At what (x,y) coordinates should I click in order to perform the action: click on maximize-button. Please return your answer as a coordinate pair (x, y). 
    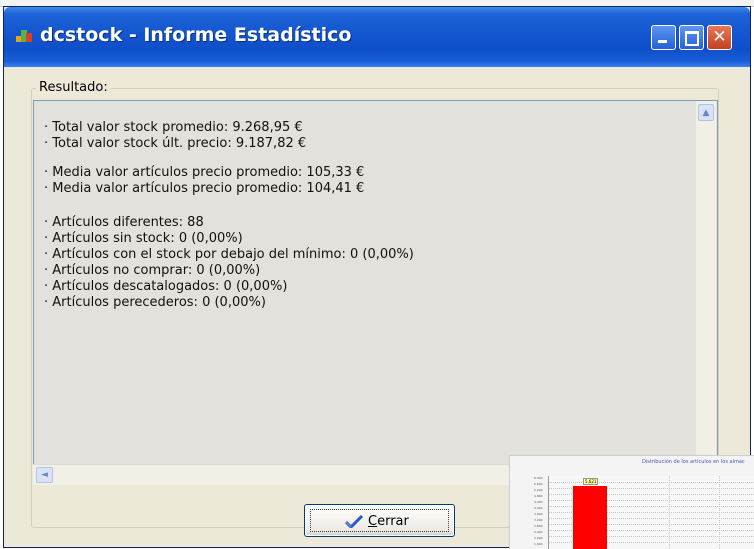
    Looking at the image, I should click on (691, 37).